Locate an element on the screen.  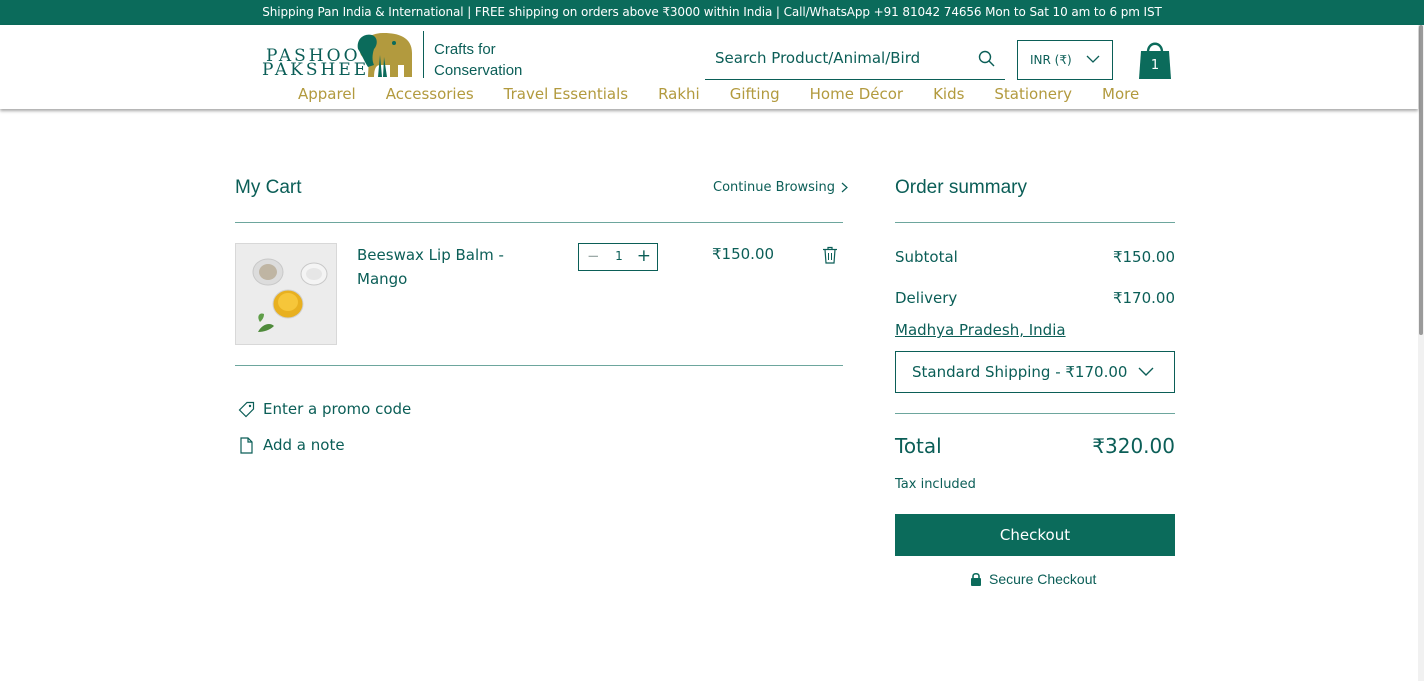
cart-button: 1 is located at coordinates (1156, 60).